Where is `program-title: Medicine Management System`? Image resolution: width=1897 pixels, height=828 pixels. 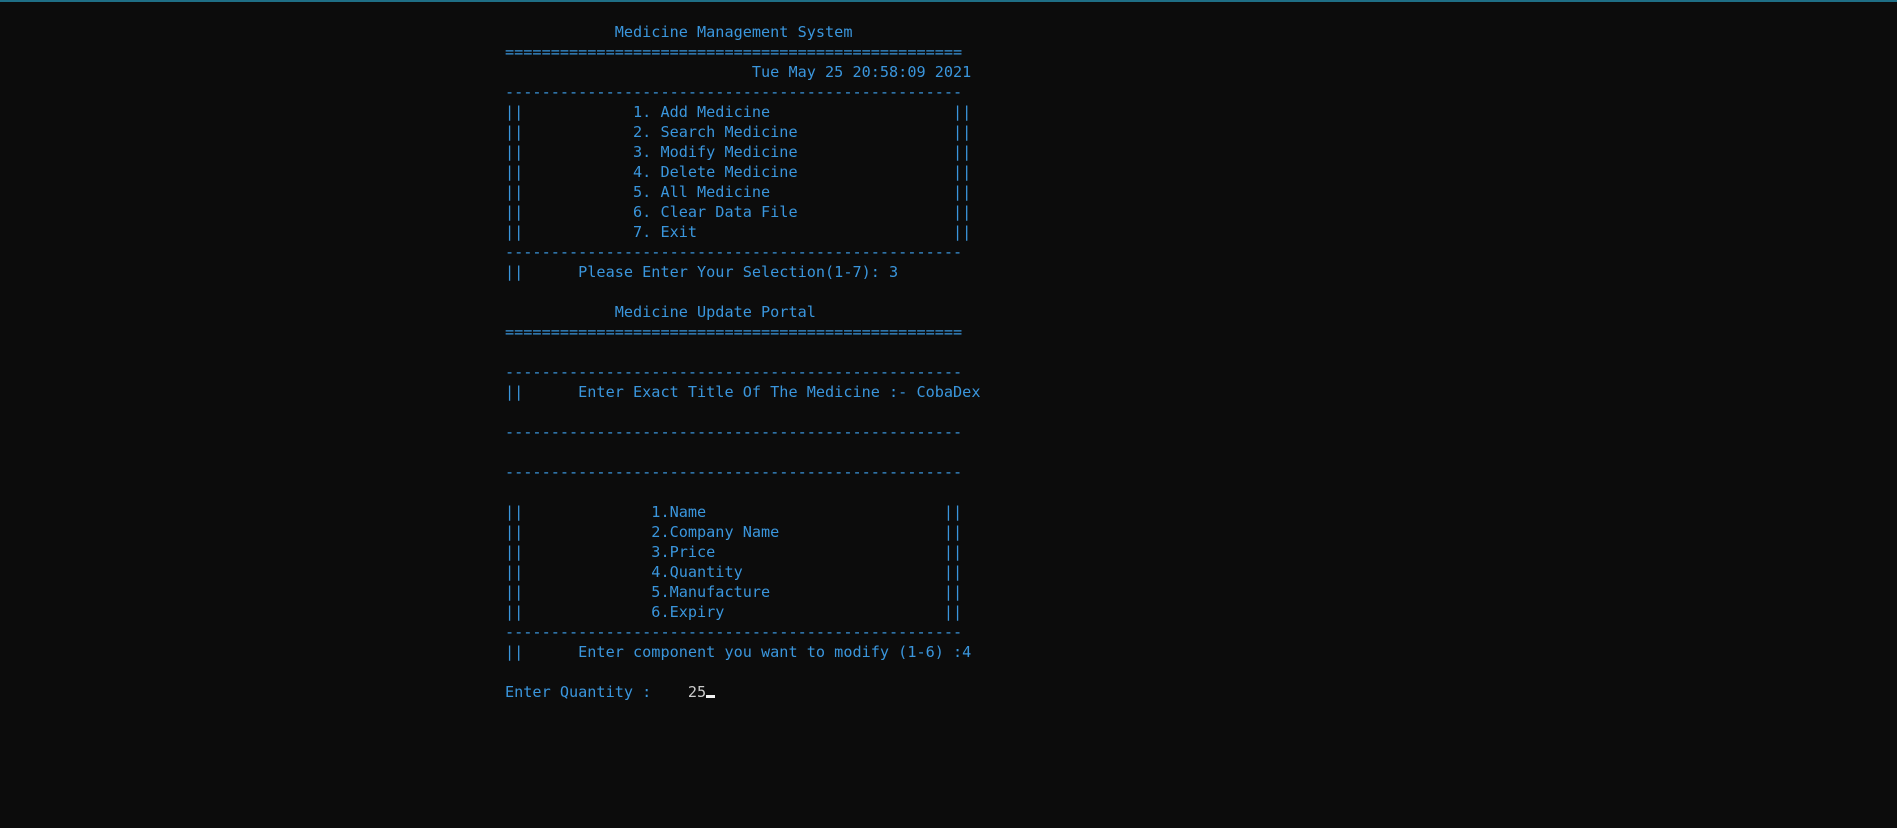 program-title: Medicine Management System is located at coordinates (679, 32).